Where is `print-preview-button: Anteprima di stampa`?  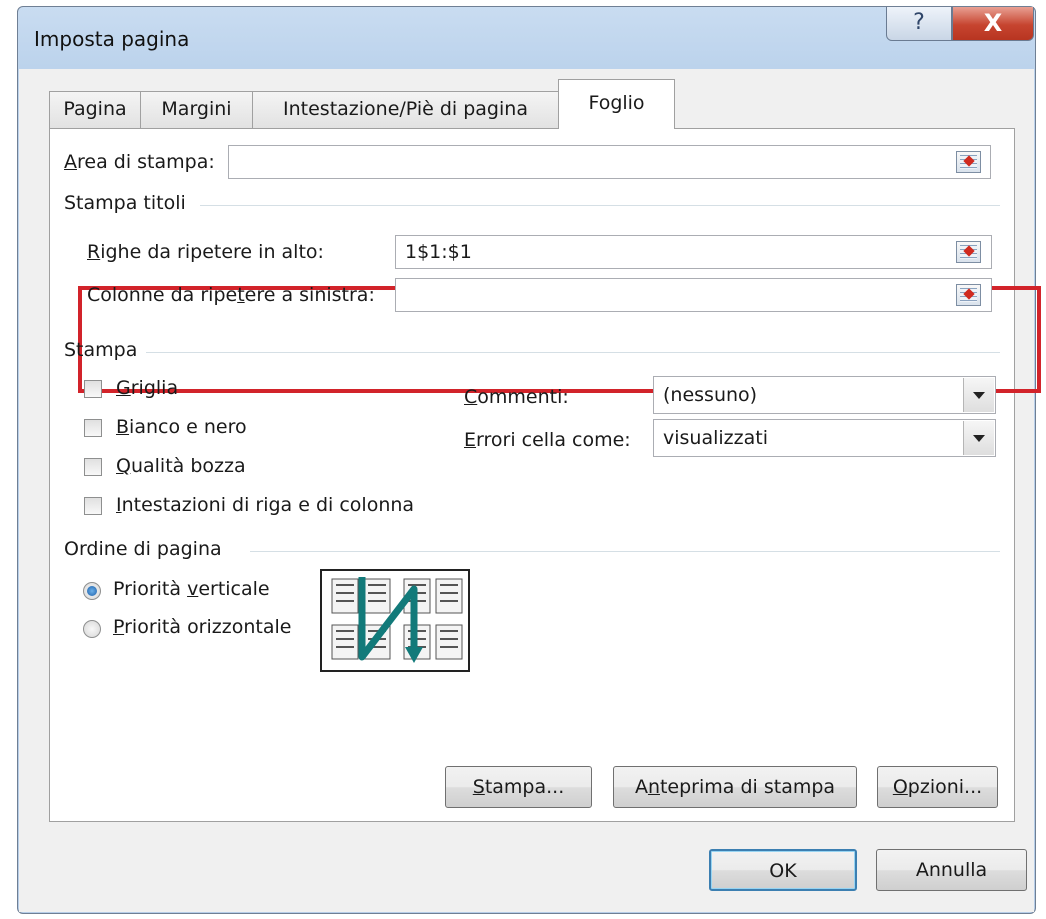
print-preview-button: Anteprima di stampa is located at coordinates (735, 787).